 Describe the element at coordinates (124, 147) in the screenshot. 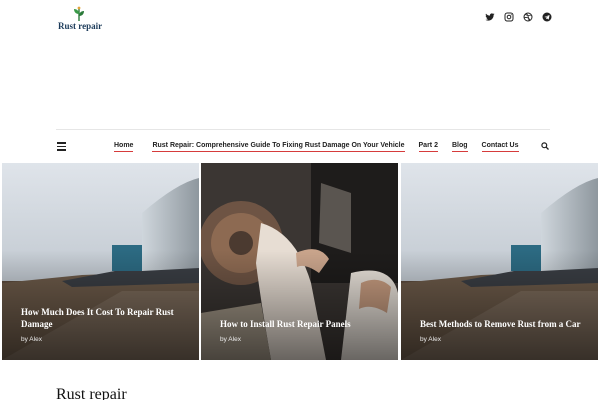

I see `nav-item-home: Home` at that location.